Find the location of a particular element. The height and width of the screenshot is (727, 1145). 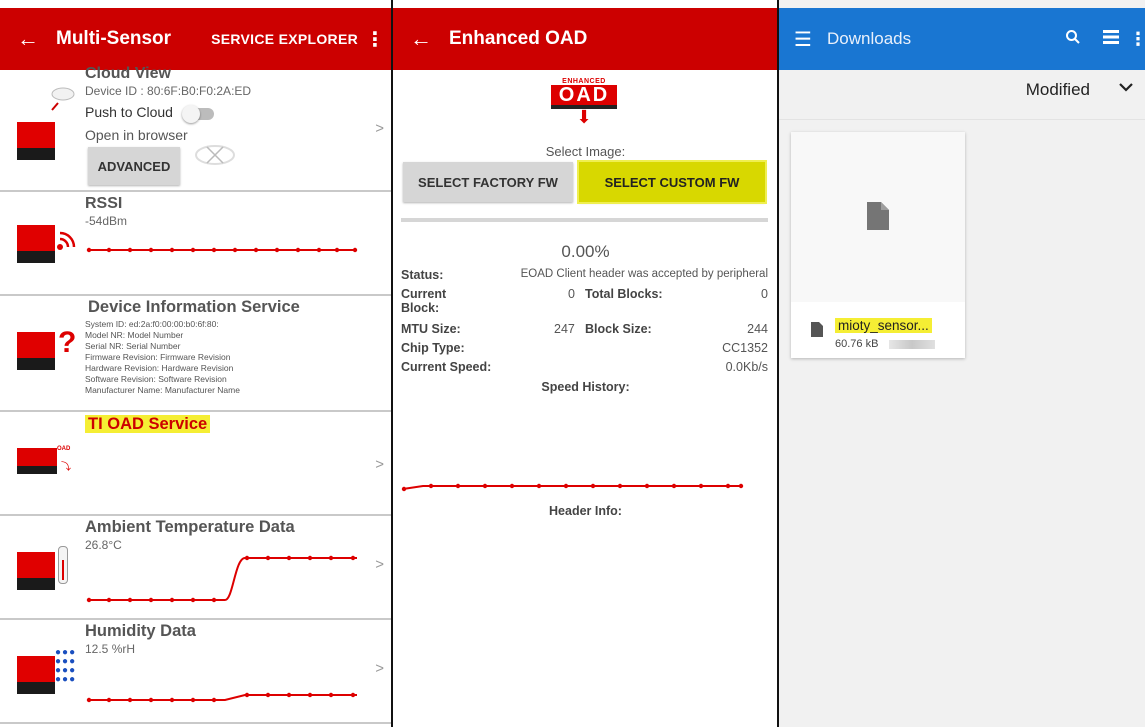

logo-oad-text: OAD is located at coordinates (584, 97).